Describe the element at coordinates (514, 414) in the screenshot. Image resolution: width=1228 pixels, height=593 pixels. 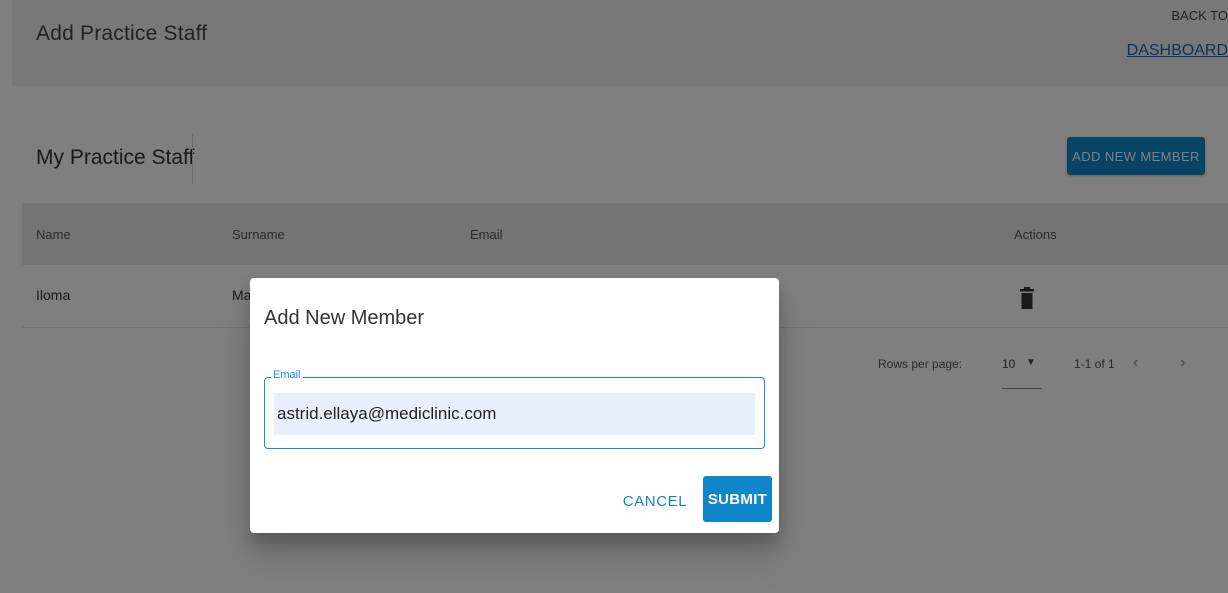
I see `email-input` at that location.